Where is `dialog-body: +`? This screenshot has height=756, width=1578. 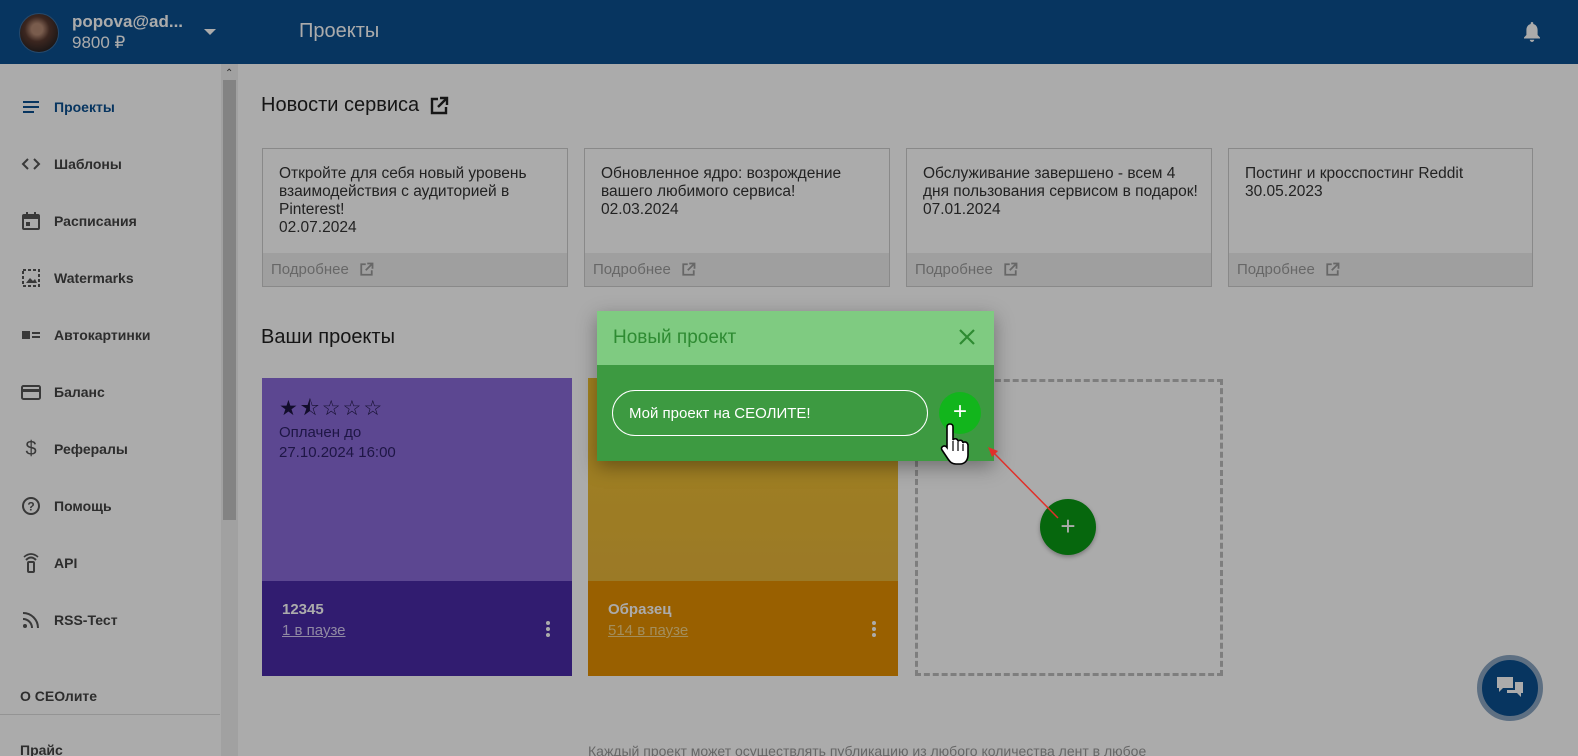
dialog-body: + is located at coordinates (795, 413).